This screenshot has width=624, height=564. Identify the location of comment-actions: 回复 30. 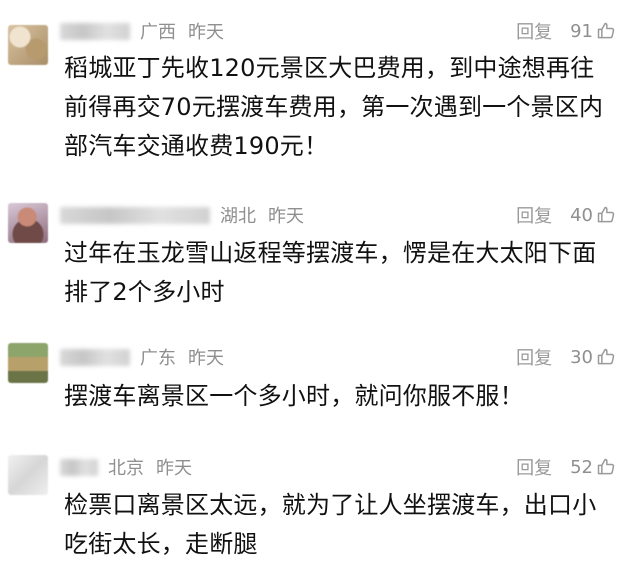
(566, 357).